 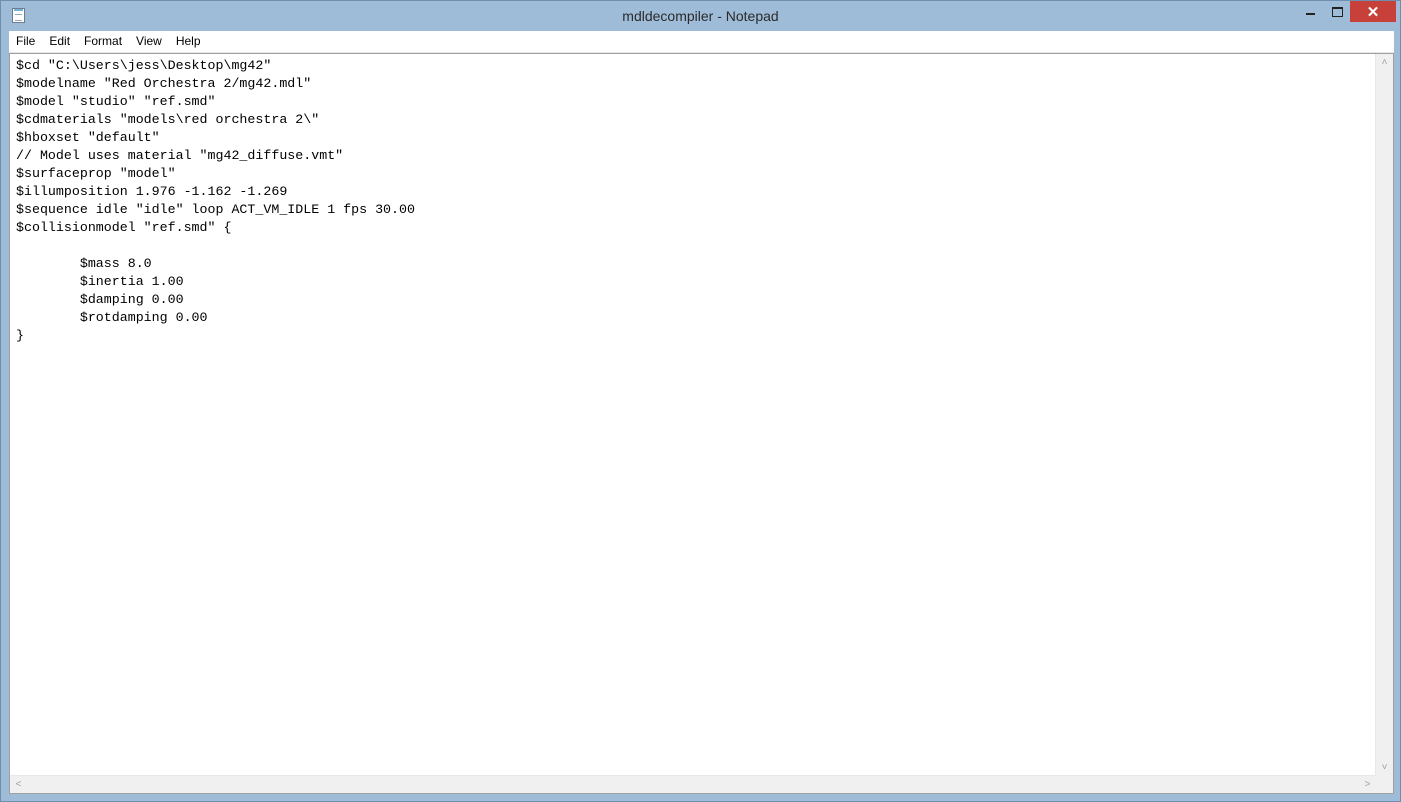 I want to click on minimize-button, so click(x=1310, y=11).